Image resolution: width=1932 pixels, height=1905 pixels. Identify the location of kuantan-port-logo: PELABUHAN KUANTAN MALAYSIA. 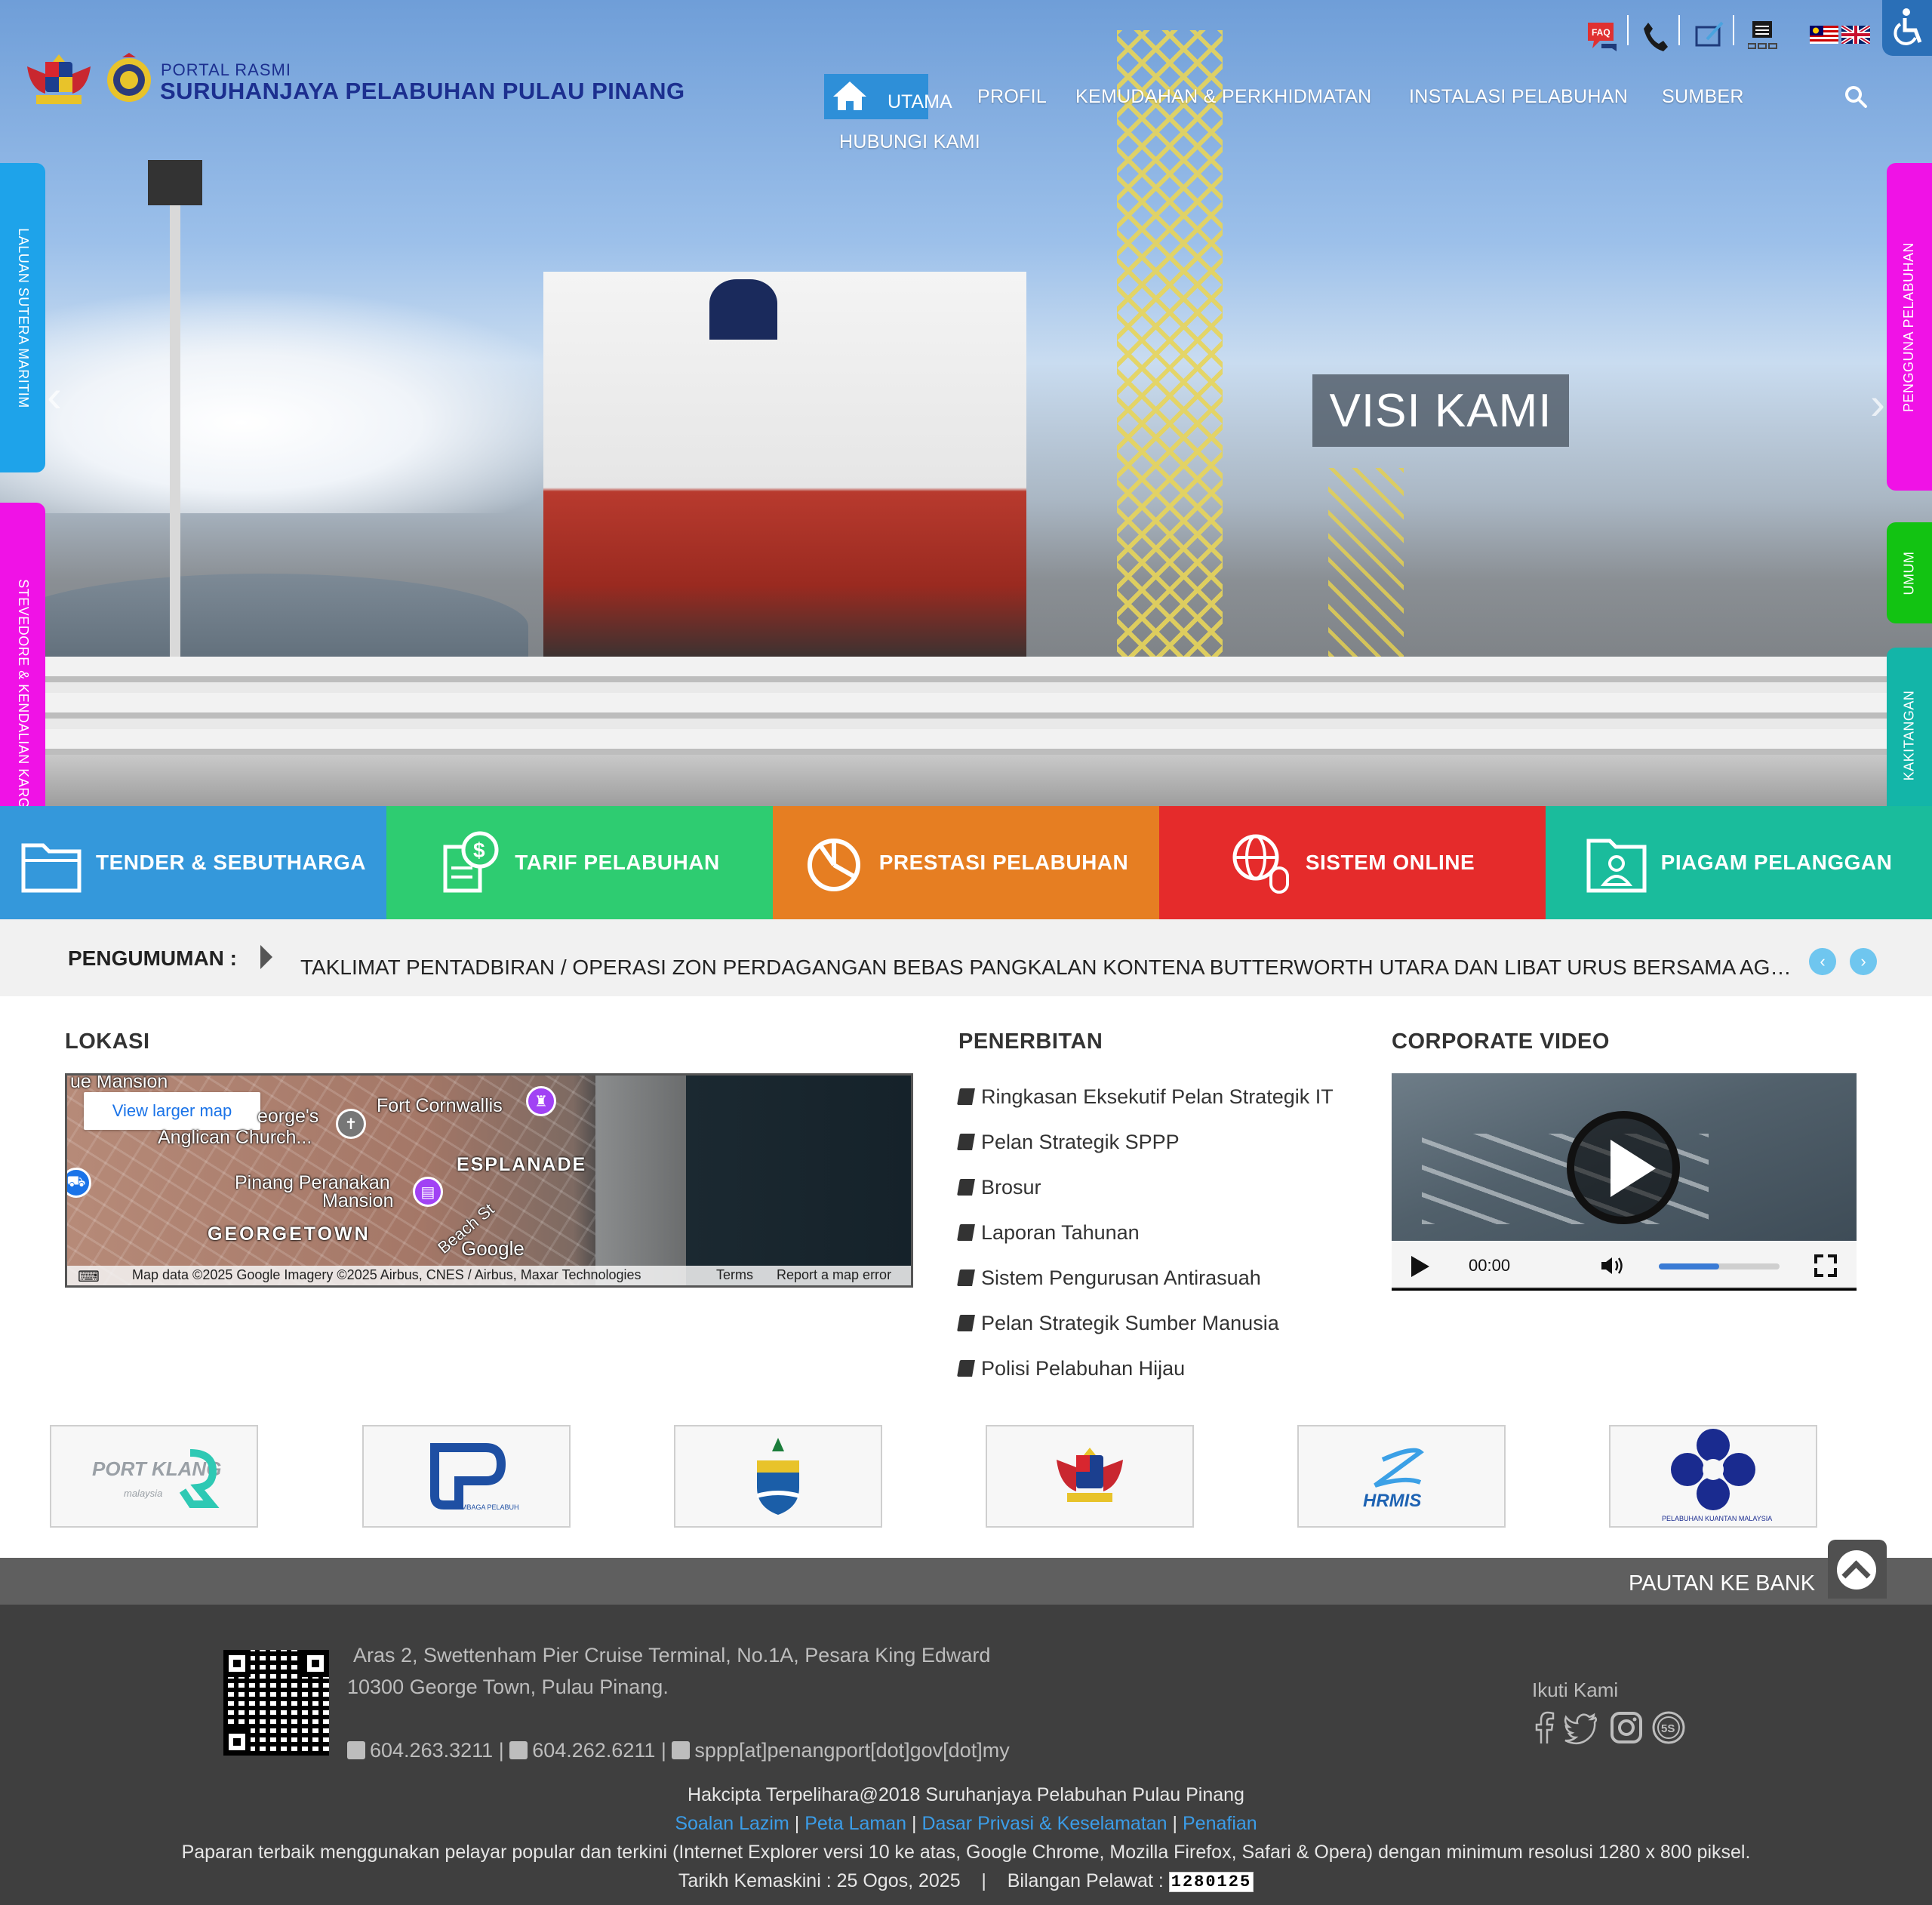
(1717, 1475).